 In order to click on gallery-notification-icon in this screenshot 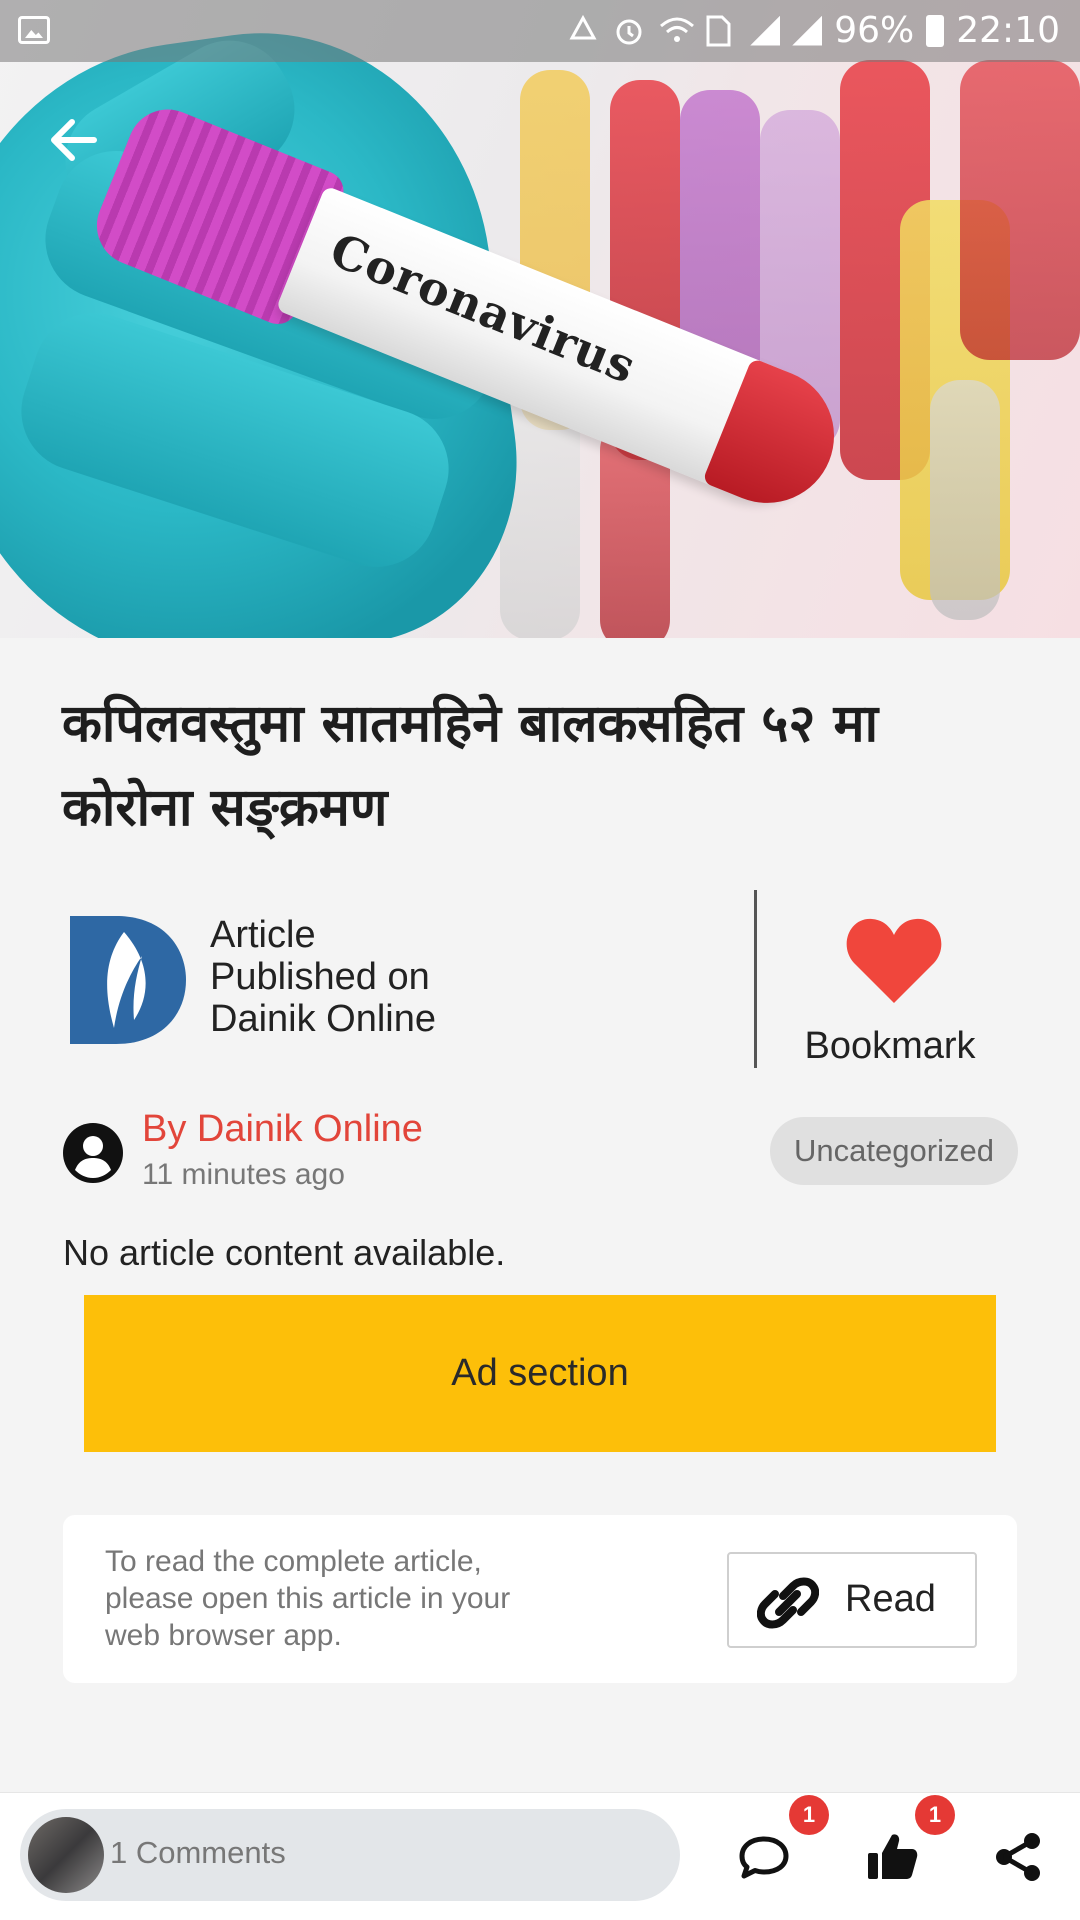, I will do `click(34, 30)`.